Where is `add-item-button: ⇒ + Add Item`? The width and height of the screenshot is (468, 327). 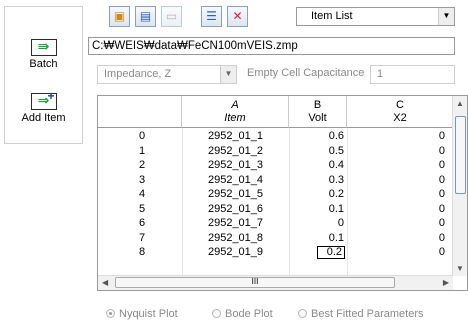 add-item-button: ⇒ + Add Item is located at coordinates (43, 106).